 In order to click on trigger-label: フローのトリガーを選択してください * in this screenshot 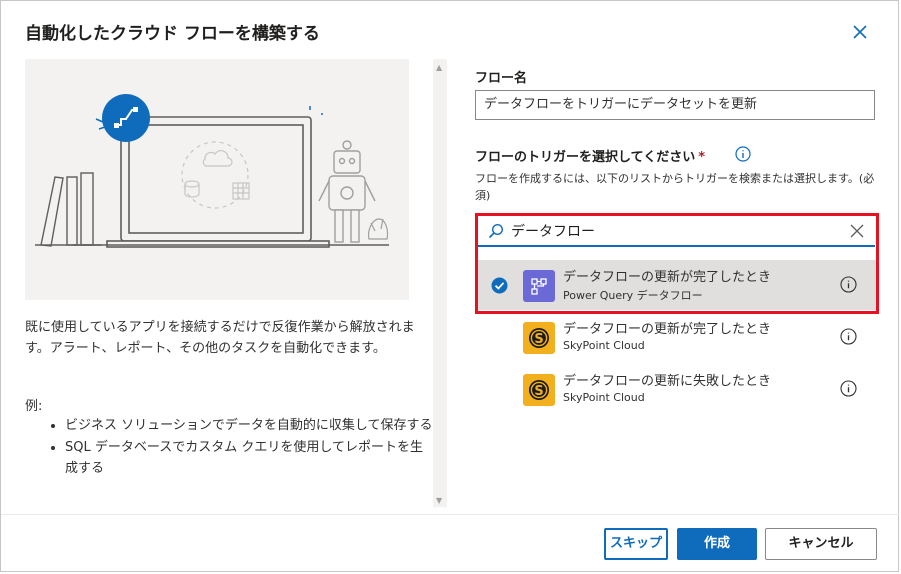, I will do `click(590, 155)`.